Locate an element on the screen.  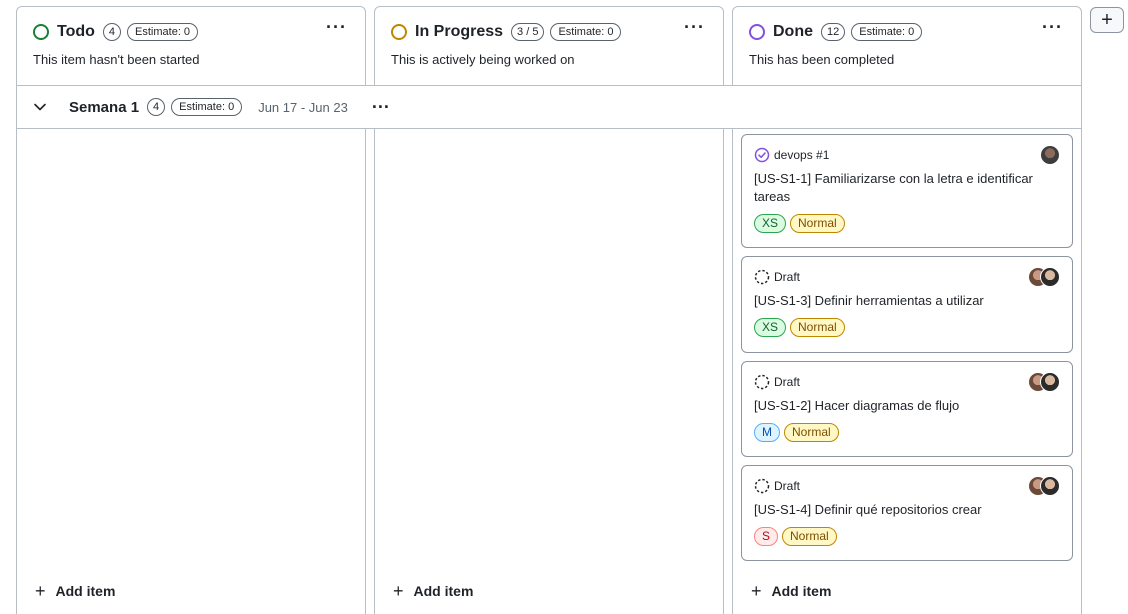
size-label: M is located at coordinates (767, 432).